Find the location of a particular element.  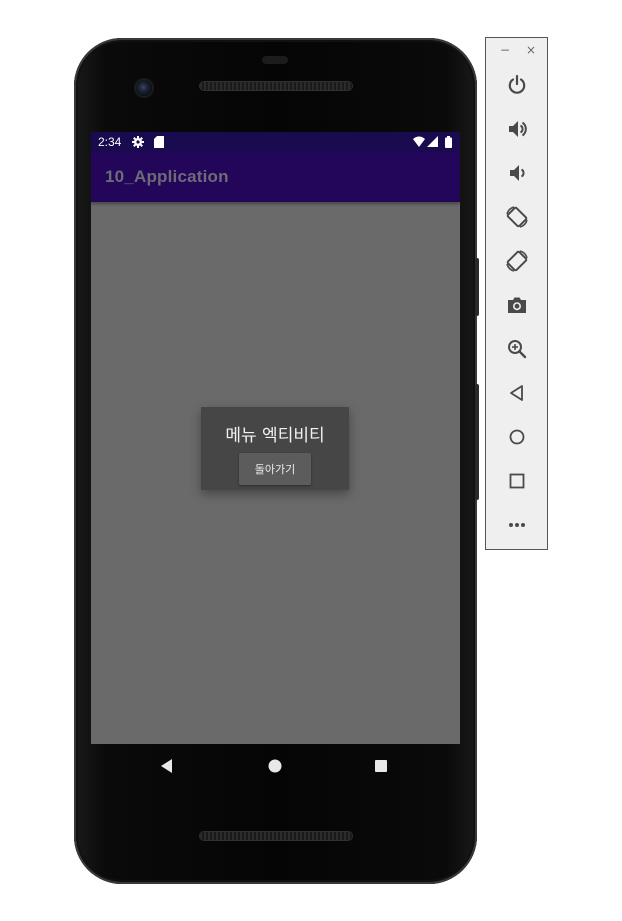

volume-up-icon is located at coordinates (518, 129).